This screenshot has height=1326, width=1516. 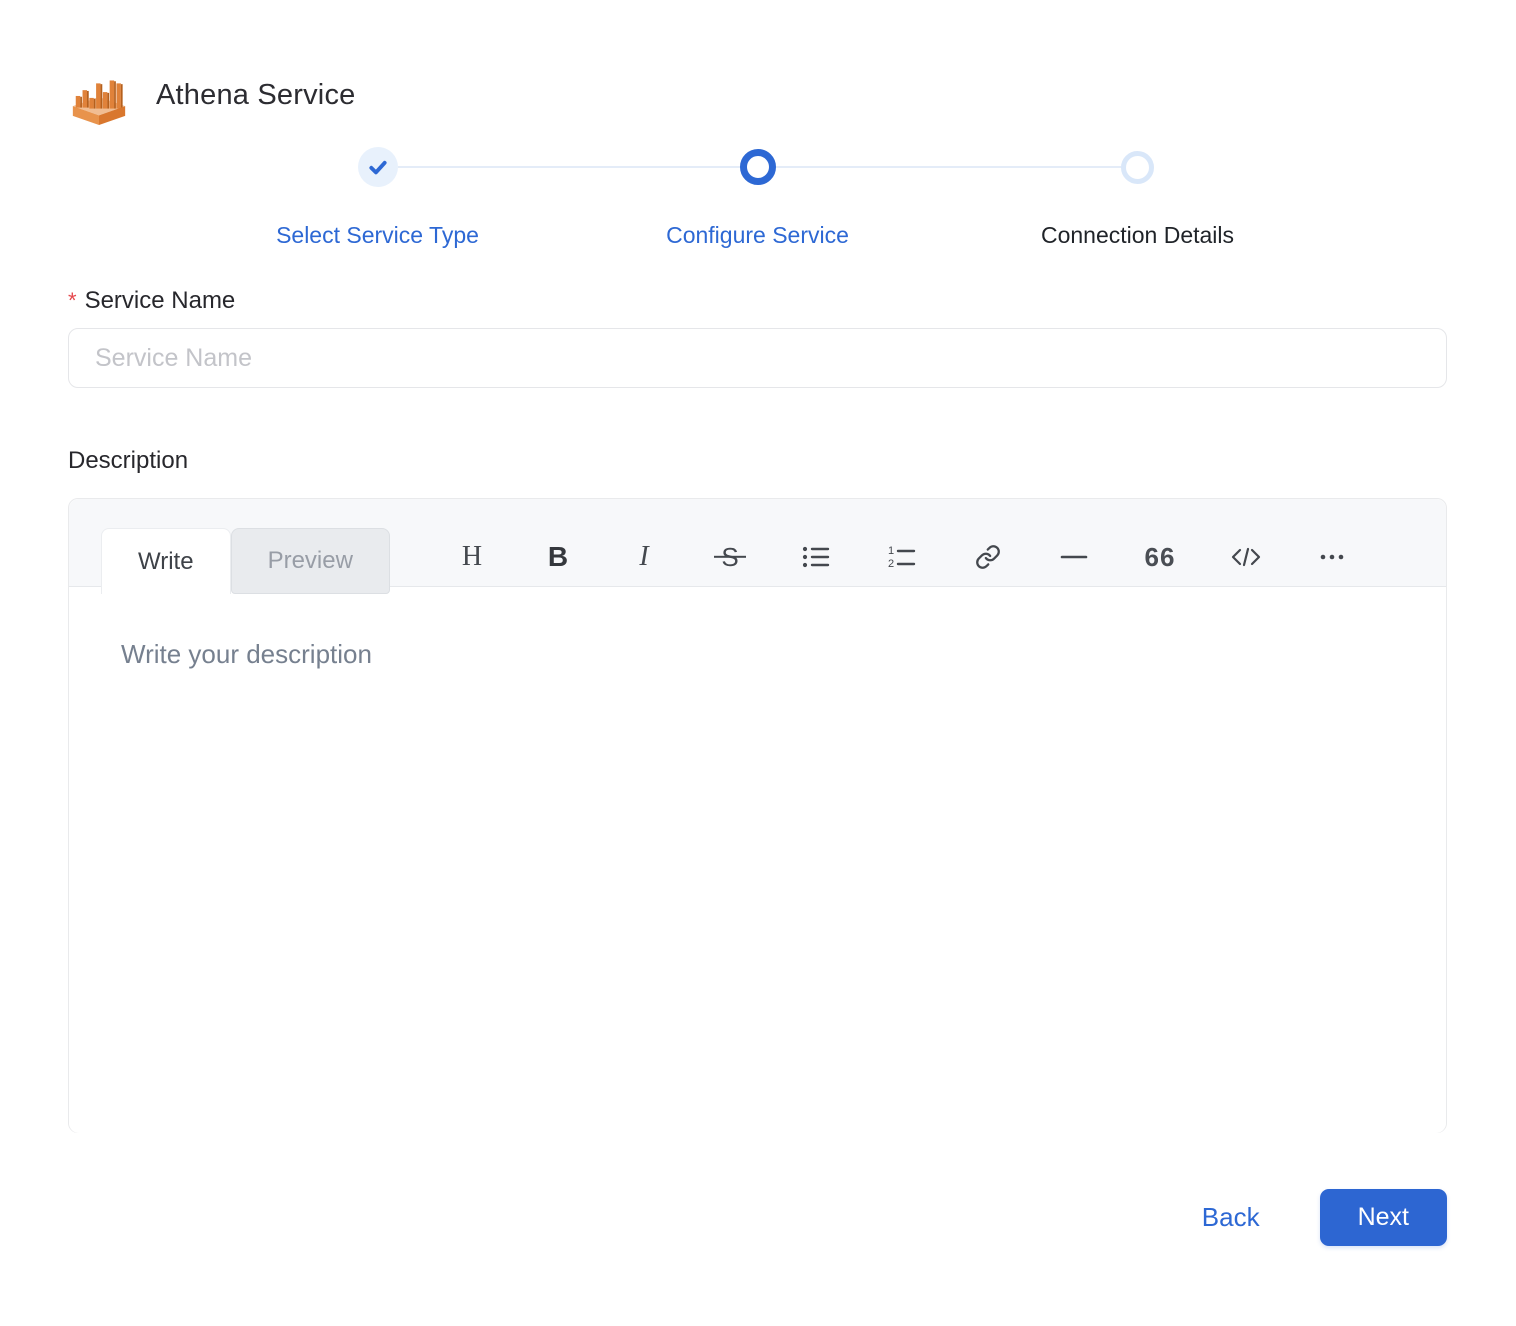 What do you see at coordinates (1246, 557) in the screenshot?
I see `code-icon` at bounding box center [1246, 557].